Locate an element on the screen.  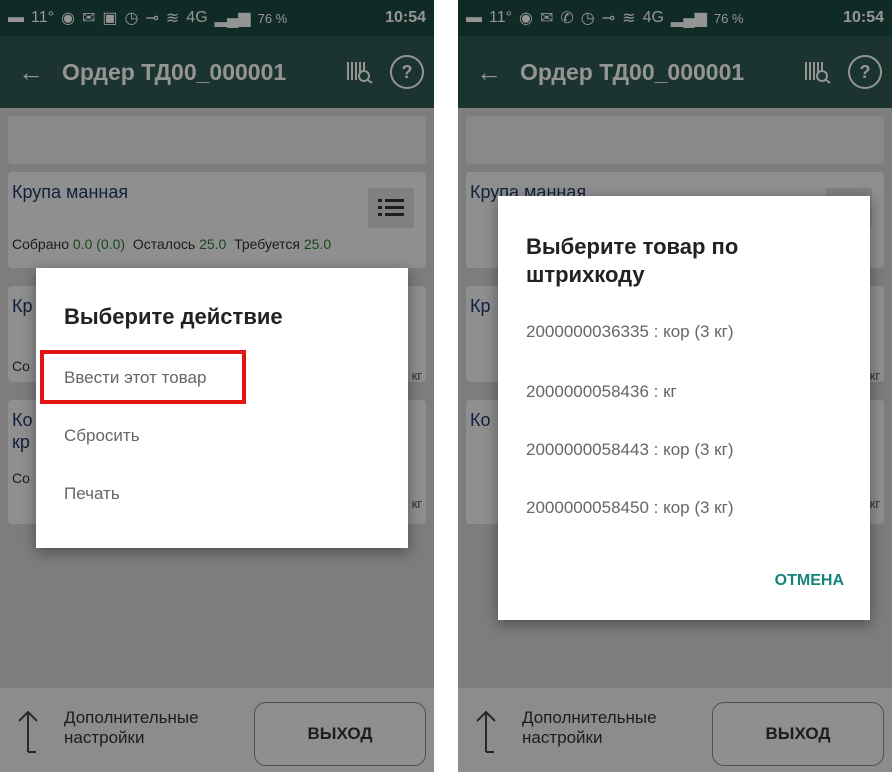
dialog-title: Выберите действие is located at coordinates (173, 316).